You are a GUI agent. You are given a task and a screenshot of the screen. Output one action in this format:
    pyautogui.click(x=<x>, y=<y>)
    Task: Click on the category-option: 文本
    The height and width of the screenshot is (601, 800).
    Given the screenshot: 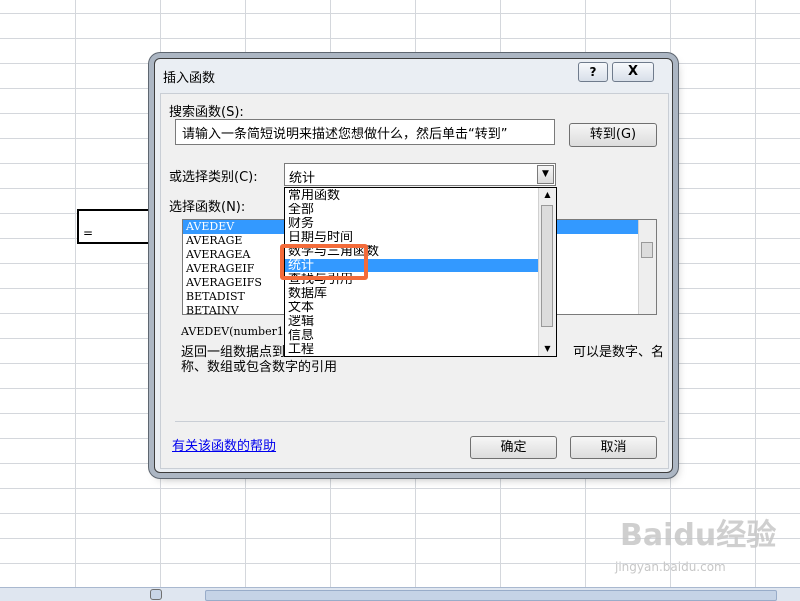 What is the action you would take?
    pyautogui.click(x=412, y=307)
    